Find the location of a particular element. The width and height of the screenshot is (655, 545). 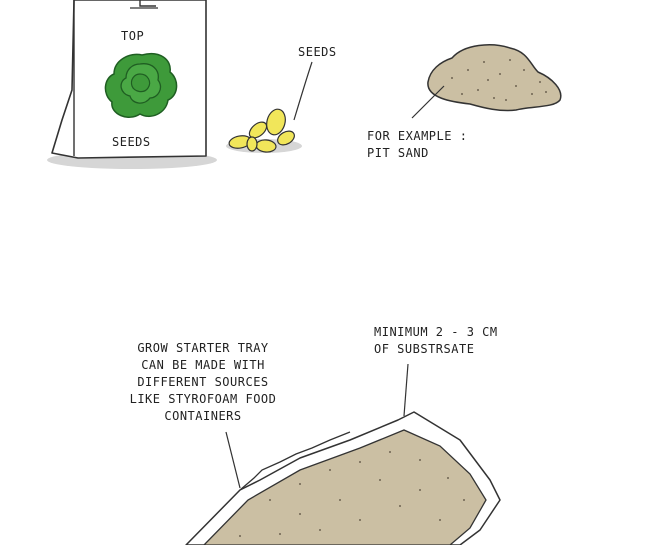

substrate-note-line1: MINIMUM 2 - 3 CM is located at coordinates (436, 332).